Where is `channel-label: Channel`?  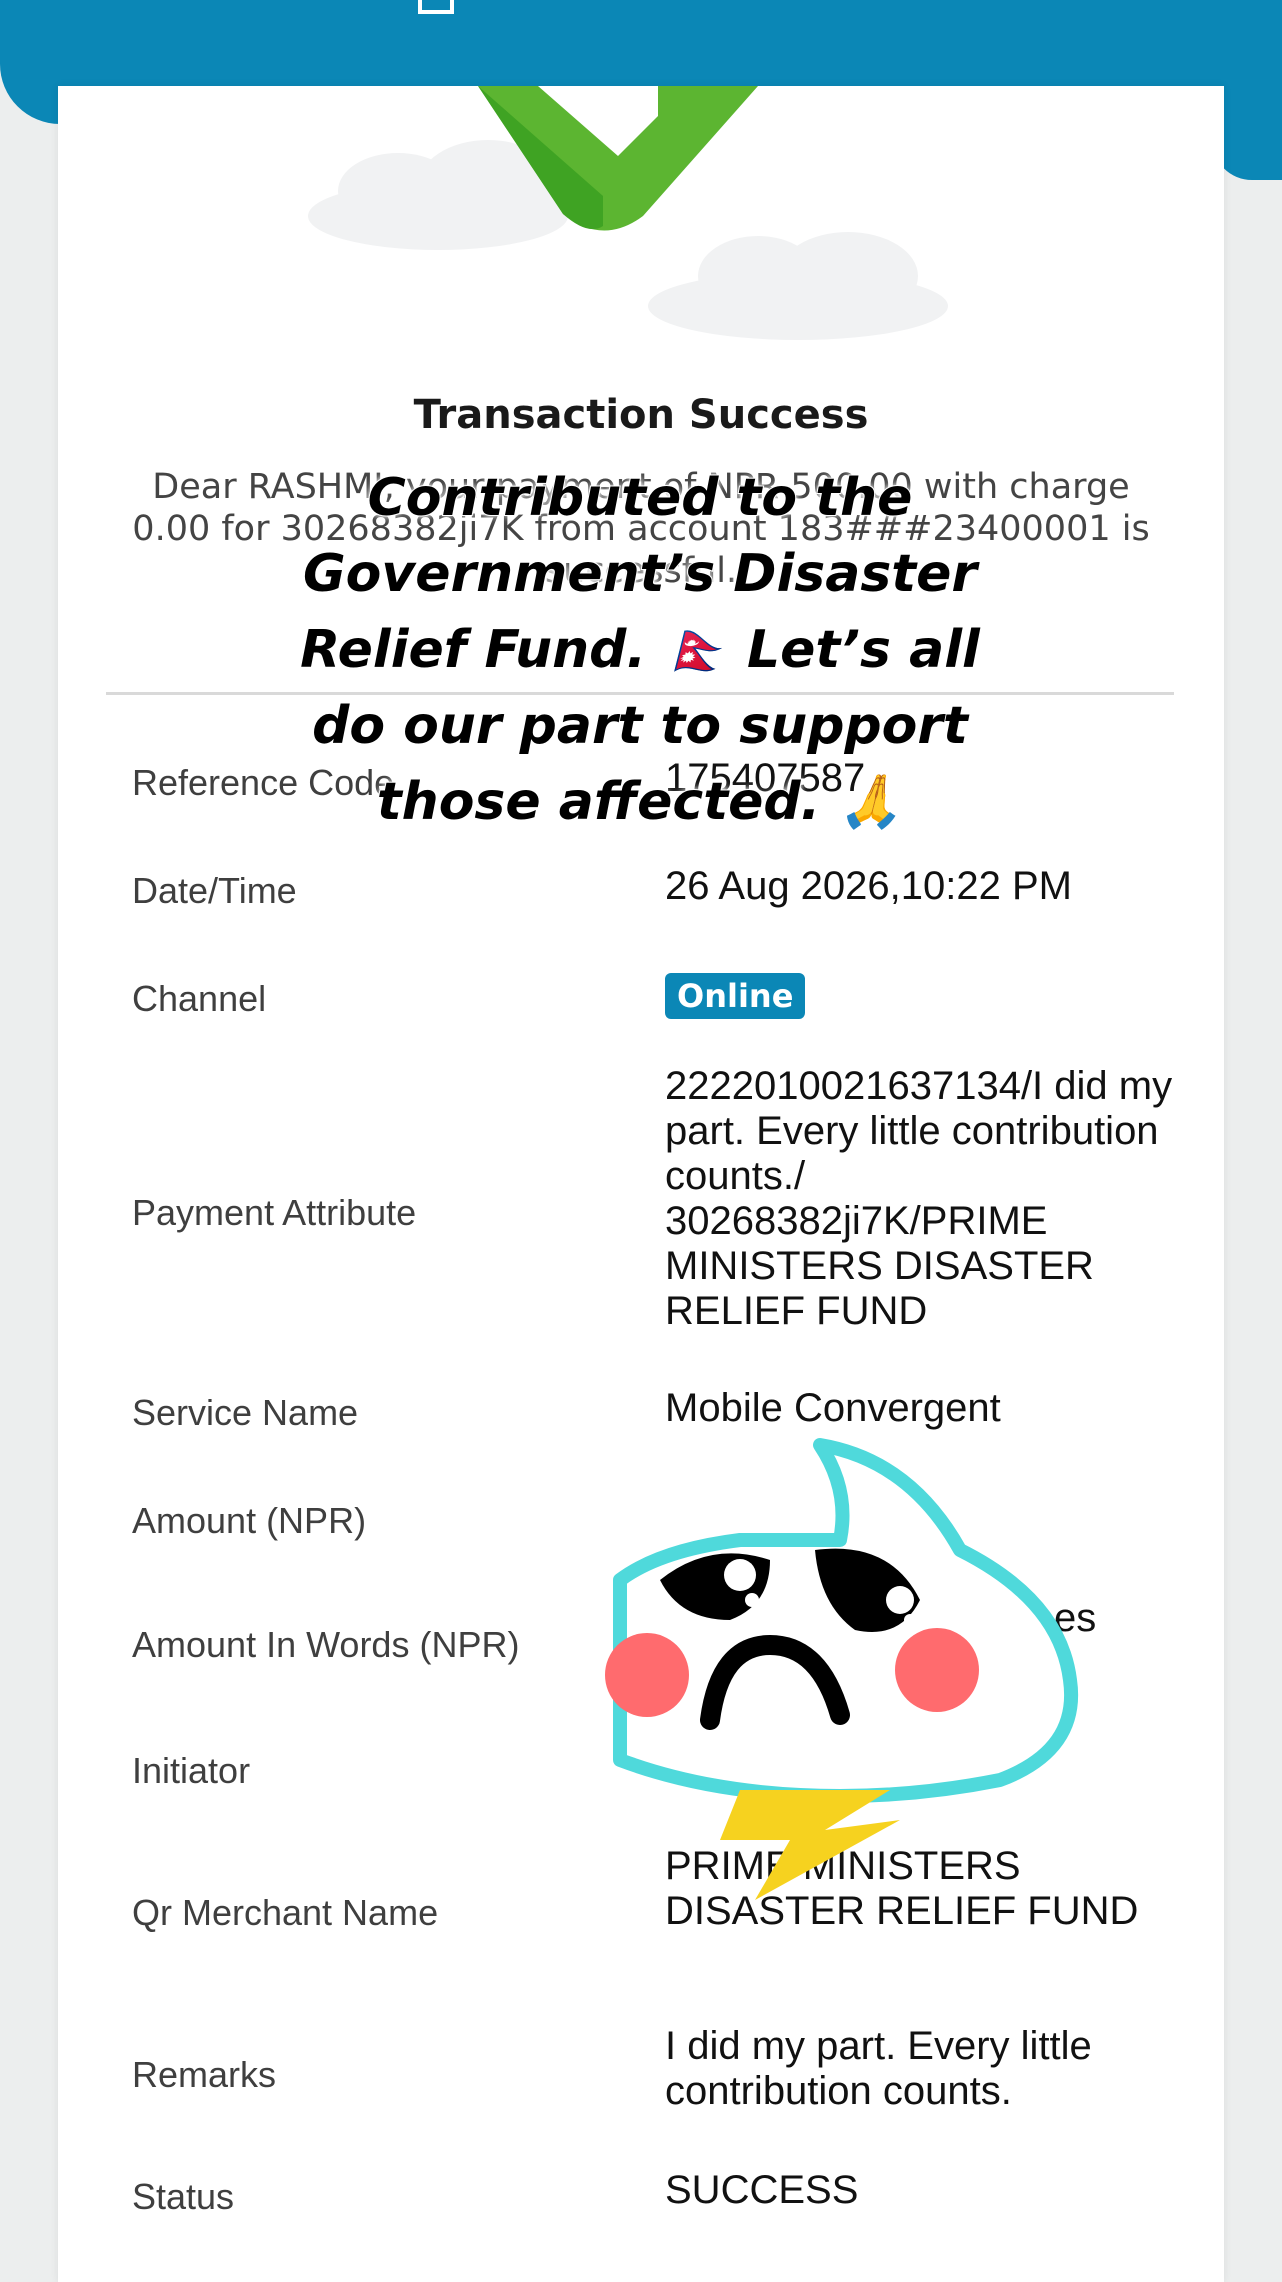 channel-label: Channel is located at coordinates (199, 998).